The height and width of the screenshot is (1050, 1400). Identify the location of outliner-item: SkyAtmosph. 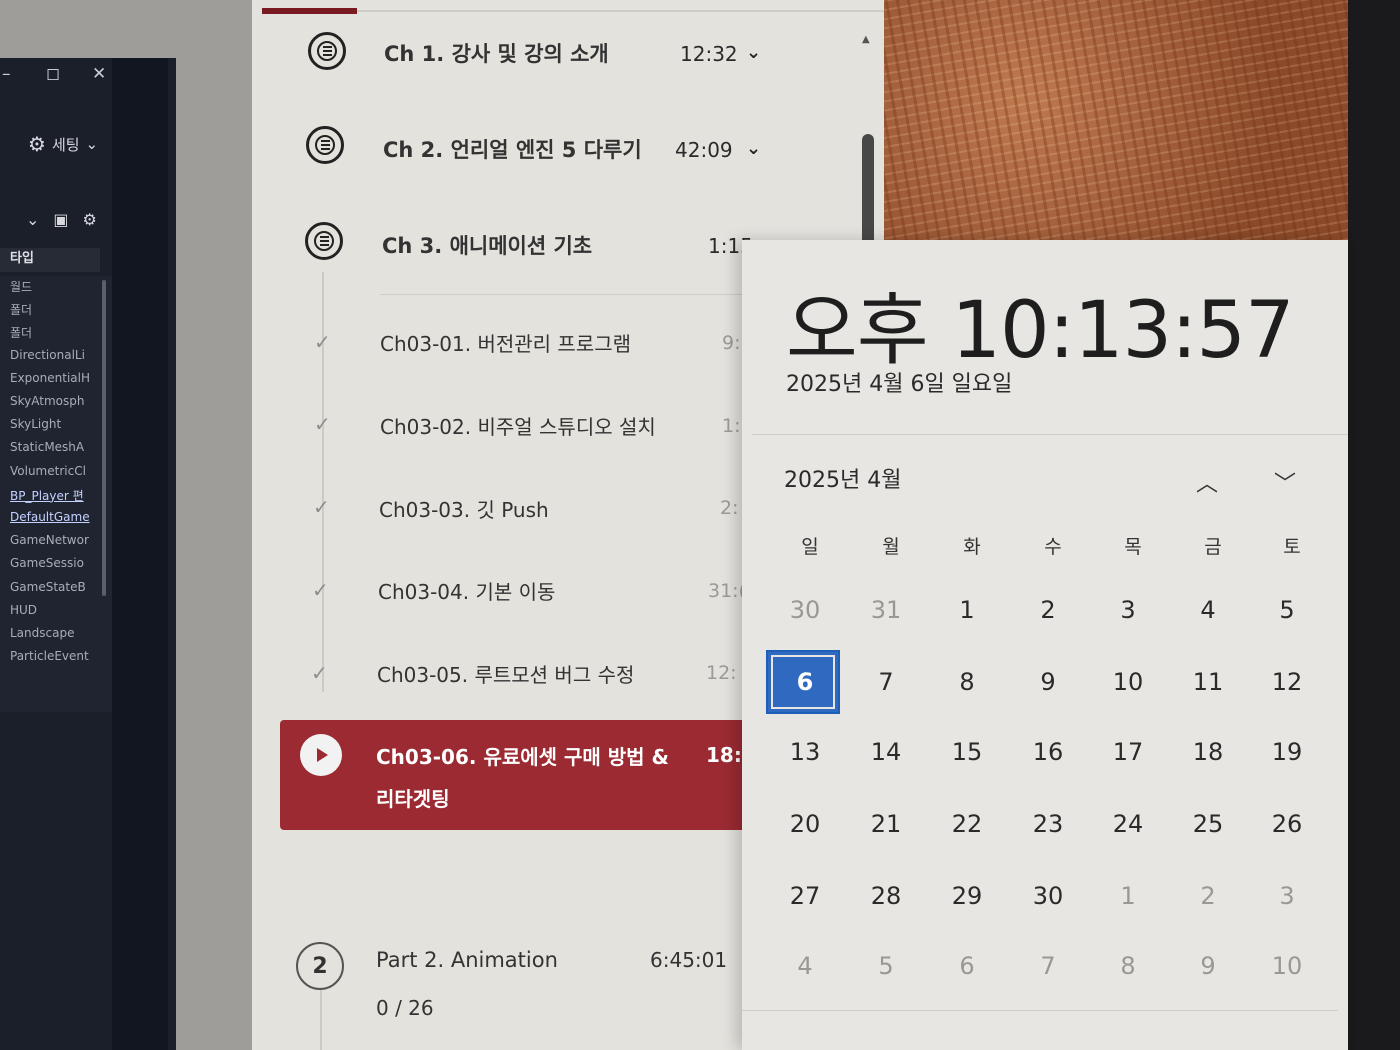
(54, 401).